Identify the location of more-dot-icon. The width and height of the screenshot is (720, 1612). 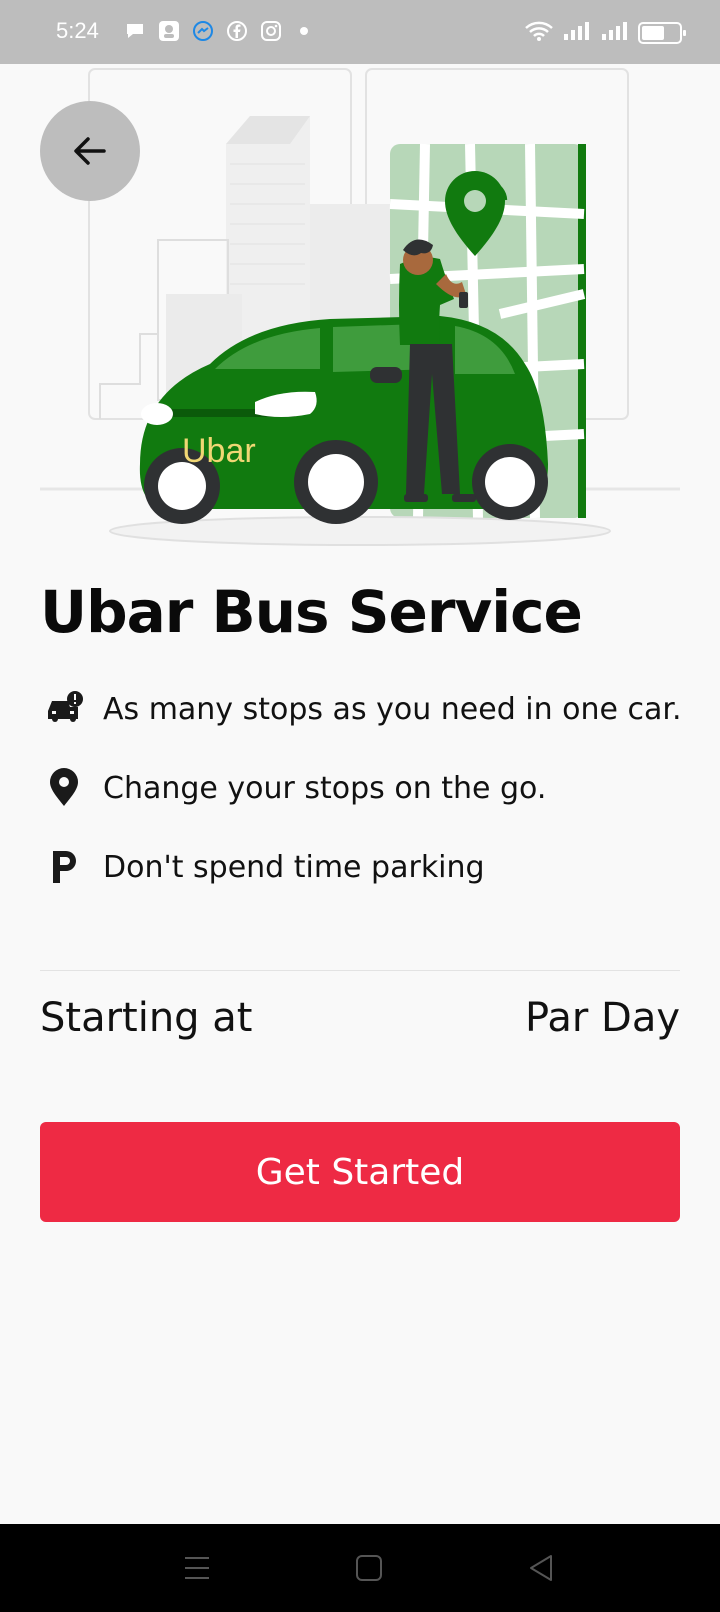
(304, 31).